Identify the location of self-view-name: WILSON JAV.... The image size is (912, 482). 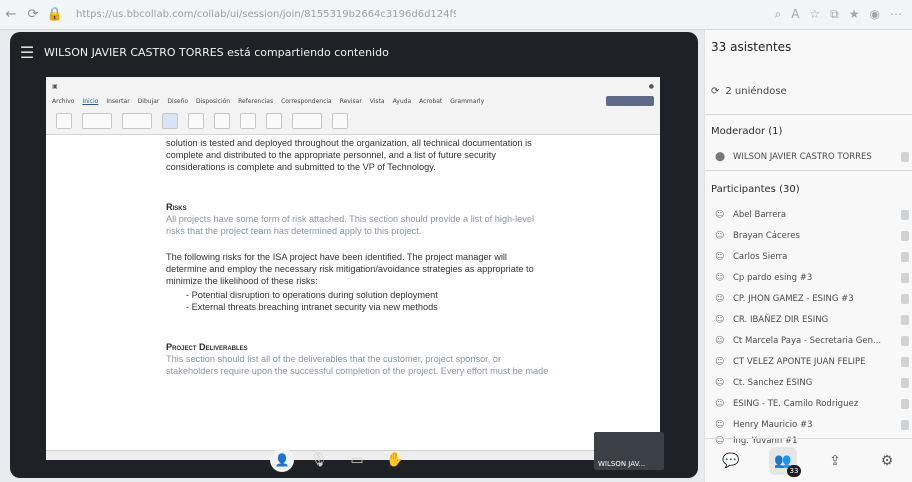
(622, 464).